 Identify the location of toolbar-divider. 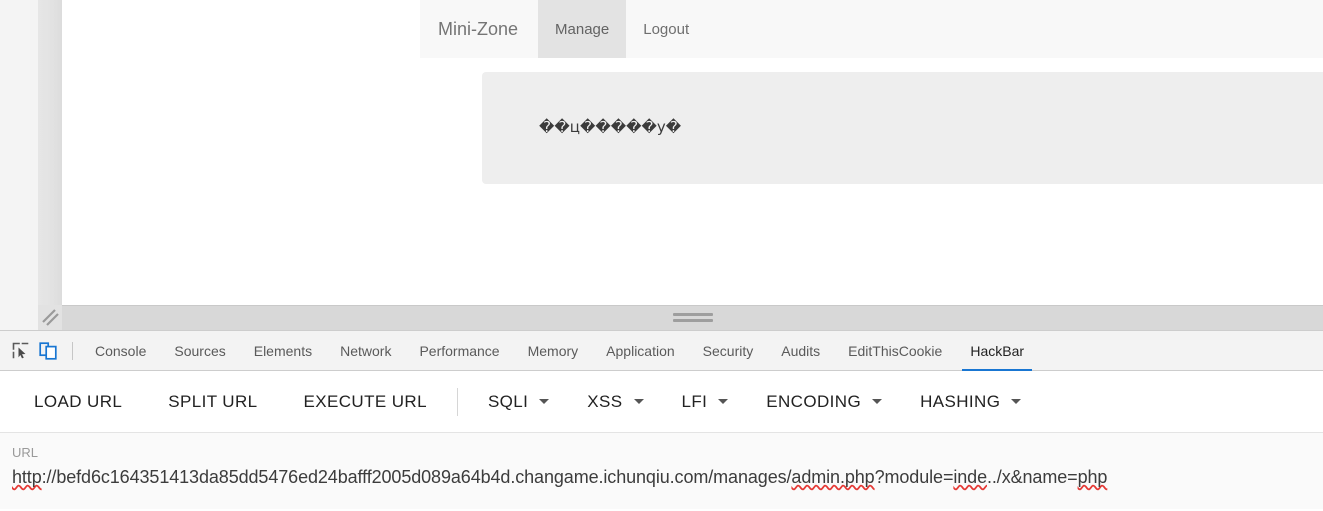
(457, 401).